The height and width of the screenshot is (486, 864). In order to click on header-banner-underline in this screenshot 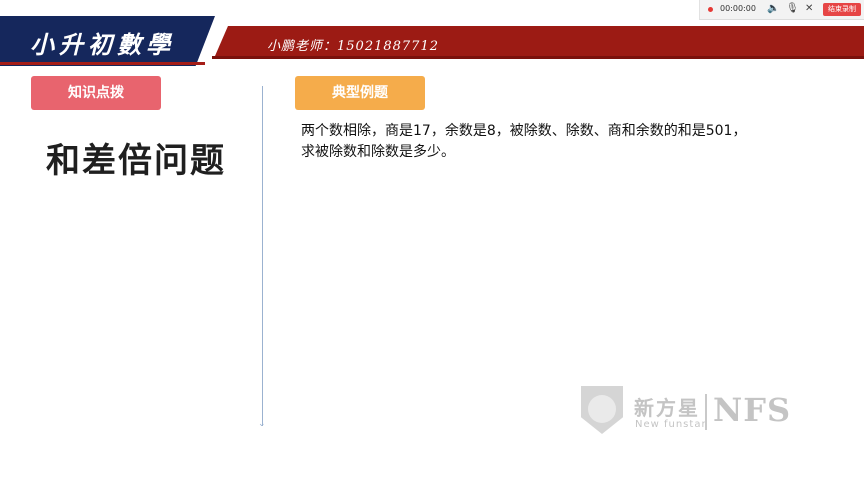, I will do `click(538, 57)`.